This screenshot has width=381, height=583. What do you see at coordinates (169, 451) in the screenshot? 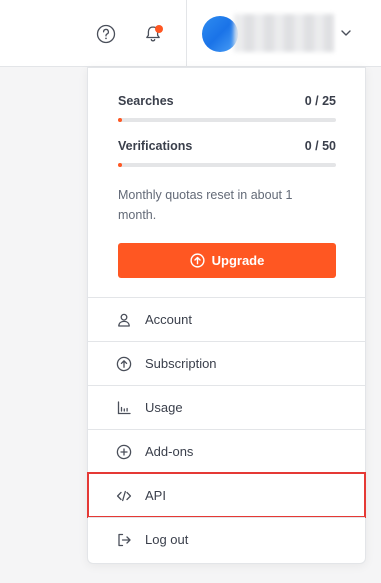
I see `menu-item-label: Add-ons` at bounding box center [169, 451].